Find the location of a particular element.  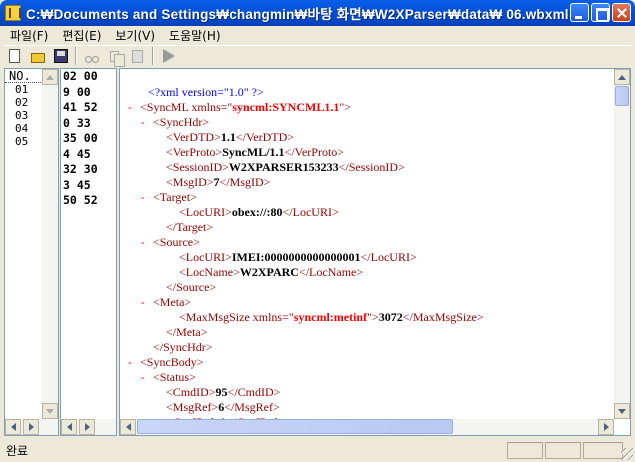

xml-token: </SessionID> is located at coordinates (371, 167).